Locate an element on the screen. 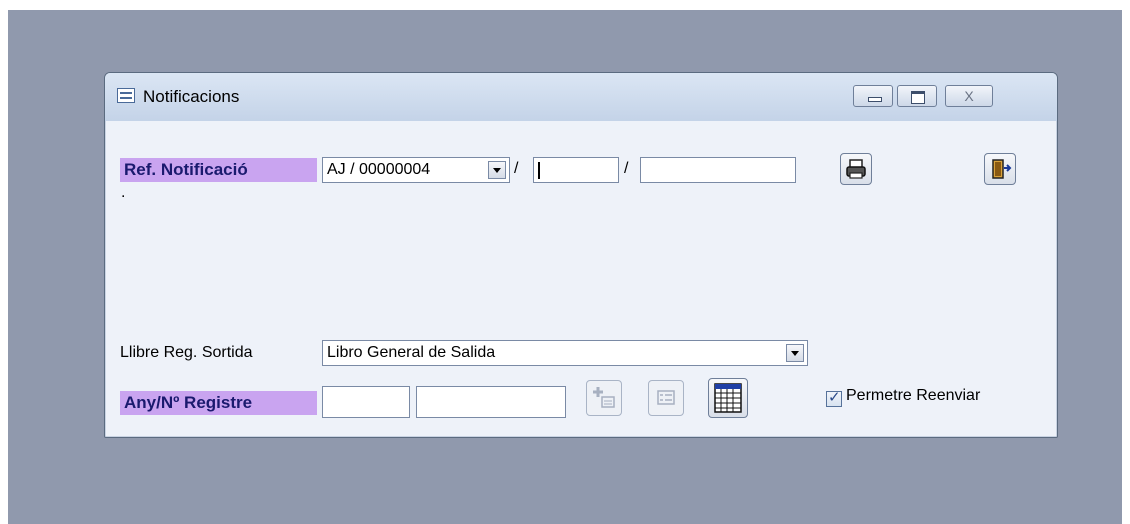  maximize-icon is located at coordinates (918, 97).